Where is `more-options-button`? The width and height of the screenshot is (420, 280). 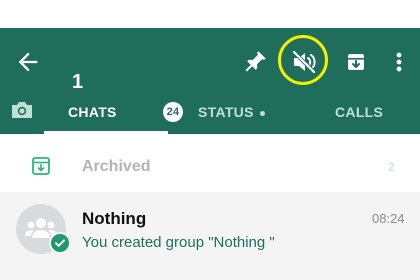 more-options-button is located at coordinates (399, 62).